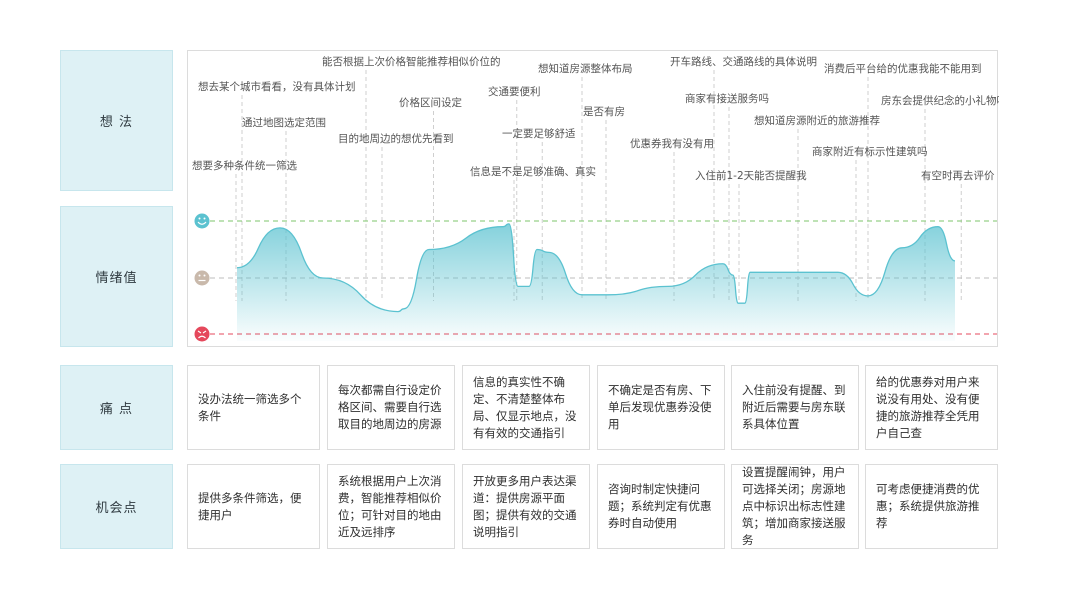 The image size is (1067, 600). Describe the element at coordinates (940, 100) in the screenshot. I see `thought-label: 房东会提供纪念的小礼物吗` at that location.